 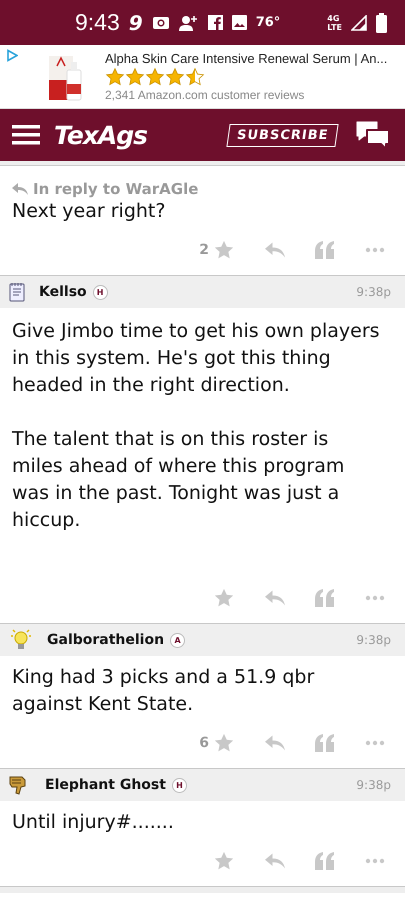 I want to click on site-logo: TexAgs, so click(x=101, y=135).